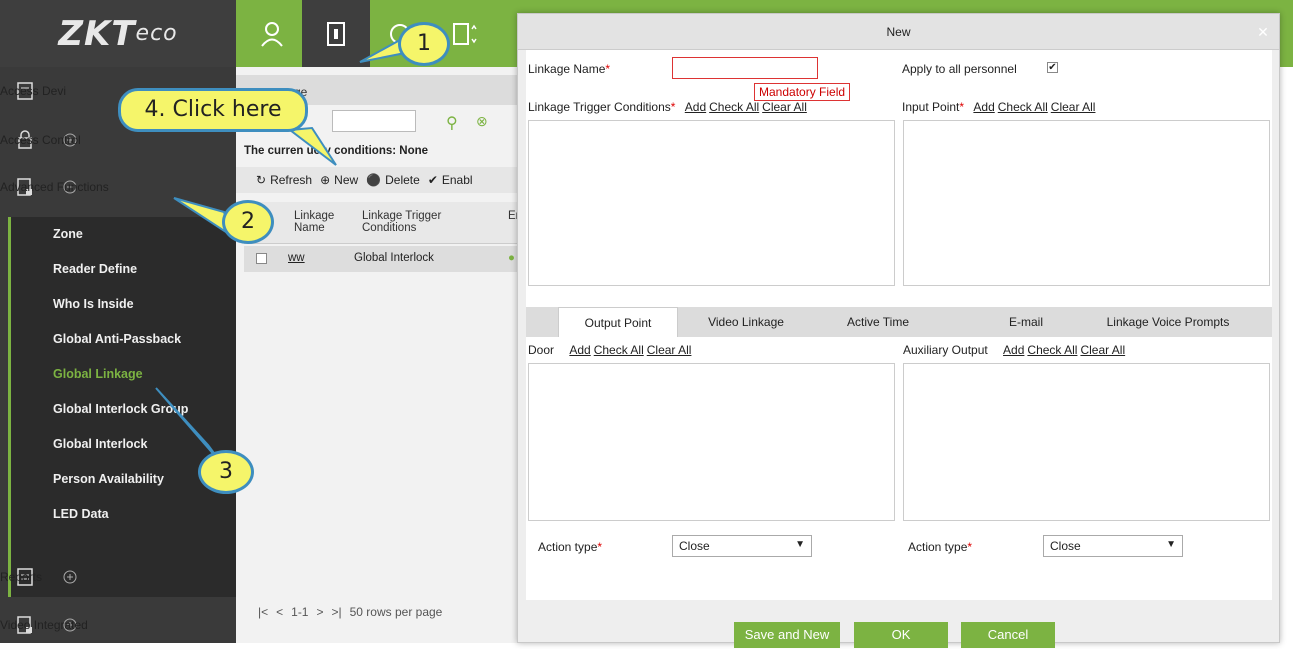  I want to click on callout-step-3: 3, so click(226, 472).